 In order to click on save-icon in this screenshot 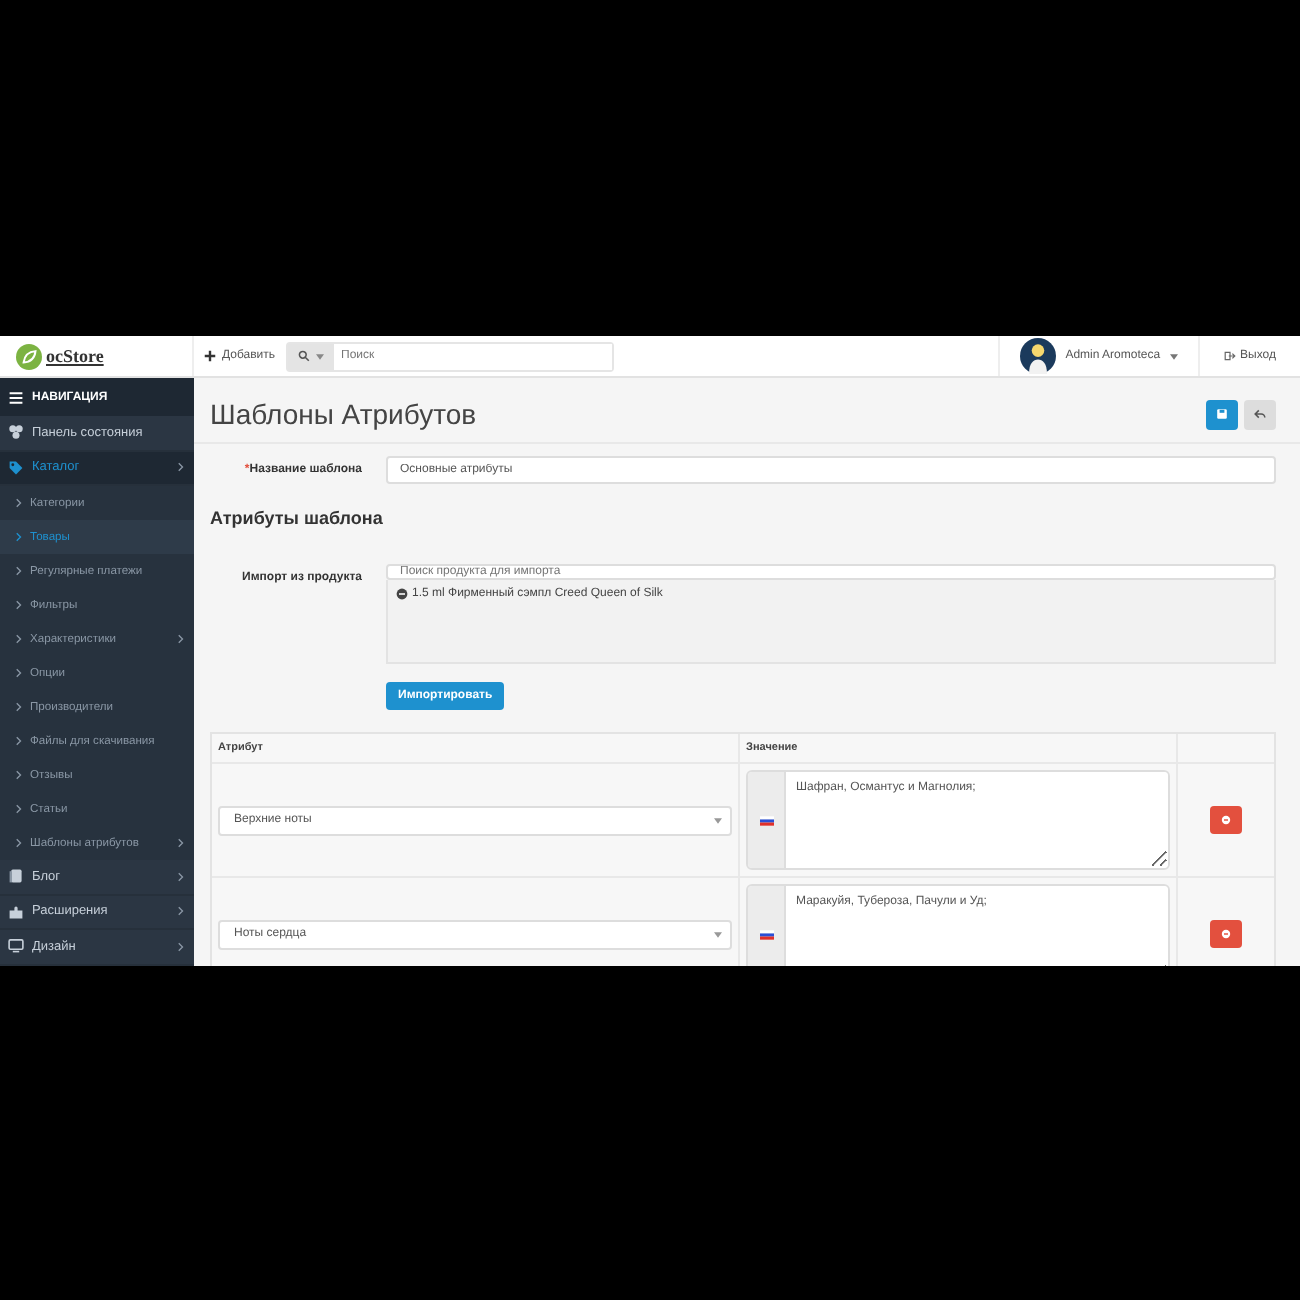, I will do `click(1222, 414)`.